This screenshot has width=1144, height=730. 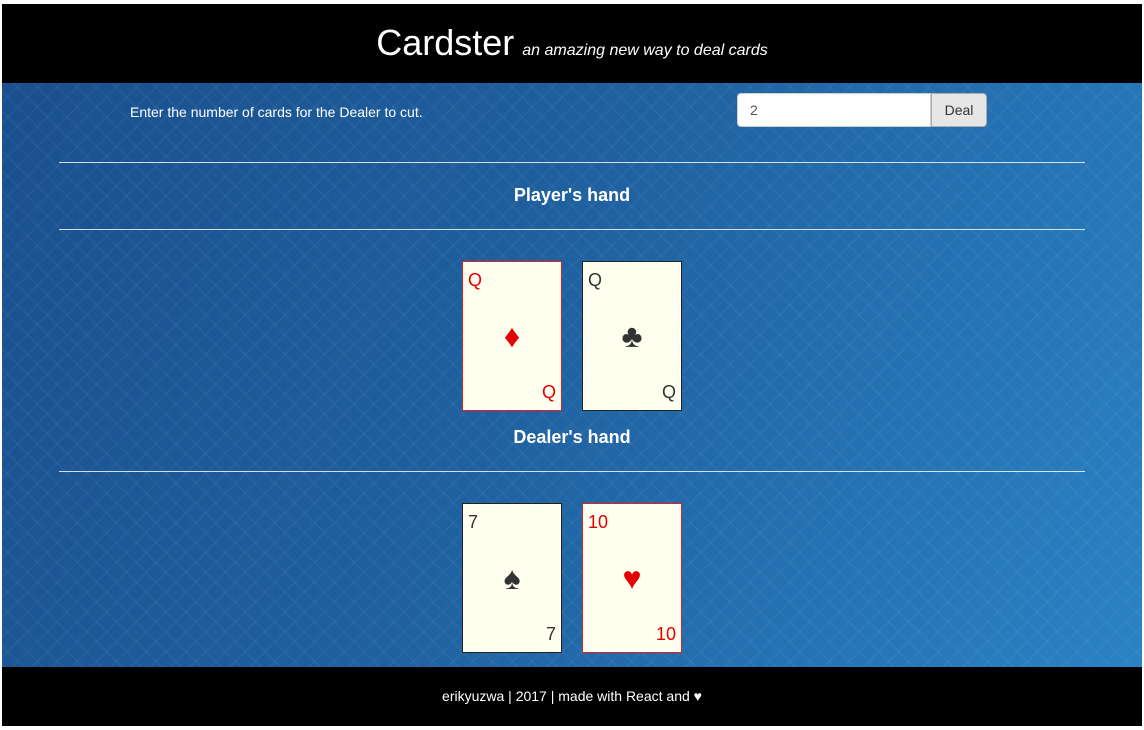 I want to click on app-header: Cardster an amazing new way to deal cards, so click(x=572, y=43).